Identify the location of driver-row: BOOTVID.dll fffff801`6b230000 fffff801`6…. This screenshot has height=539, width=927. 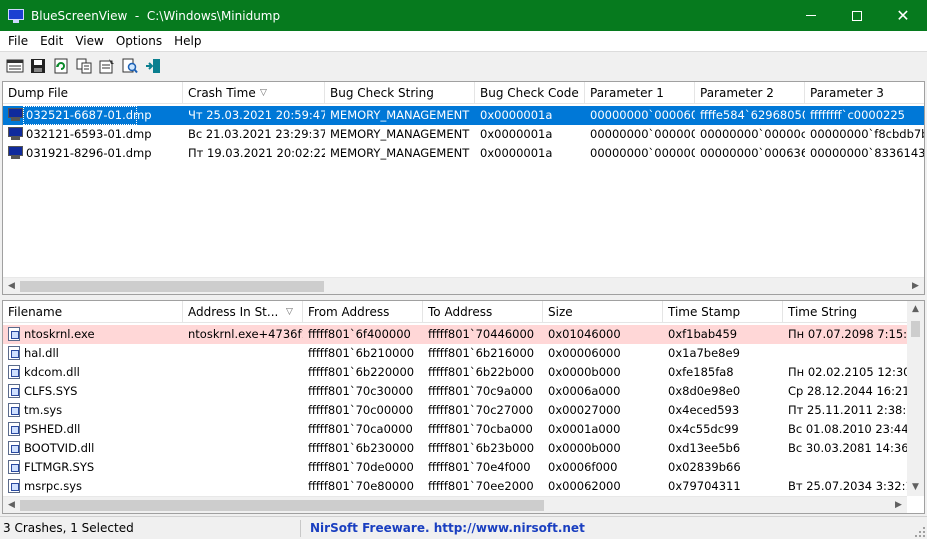
(456, 448).